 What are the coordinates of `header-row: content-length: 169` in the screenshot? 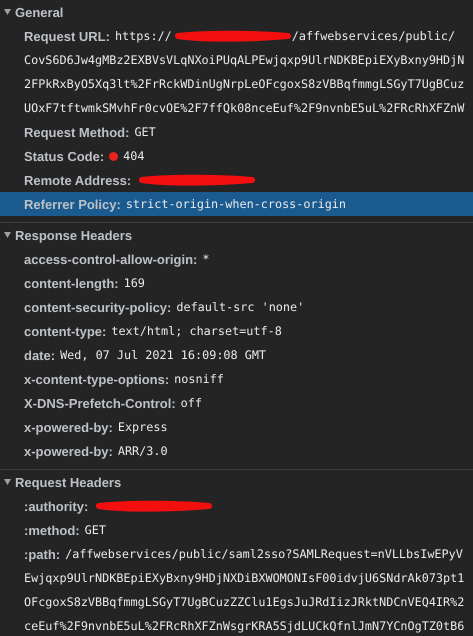 It's located at (236, 283).